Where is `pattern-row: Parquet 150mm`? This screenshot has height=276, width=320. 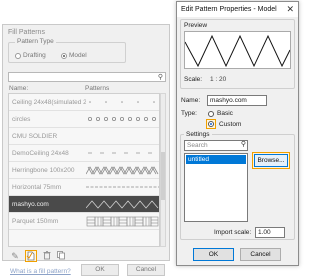
pattern-row: Parquet 150mm is located at coordinates (84, 221).